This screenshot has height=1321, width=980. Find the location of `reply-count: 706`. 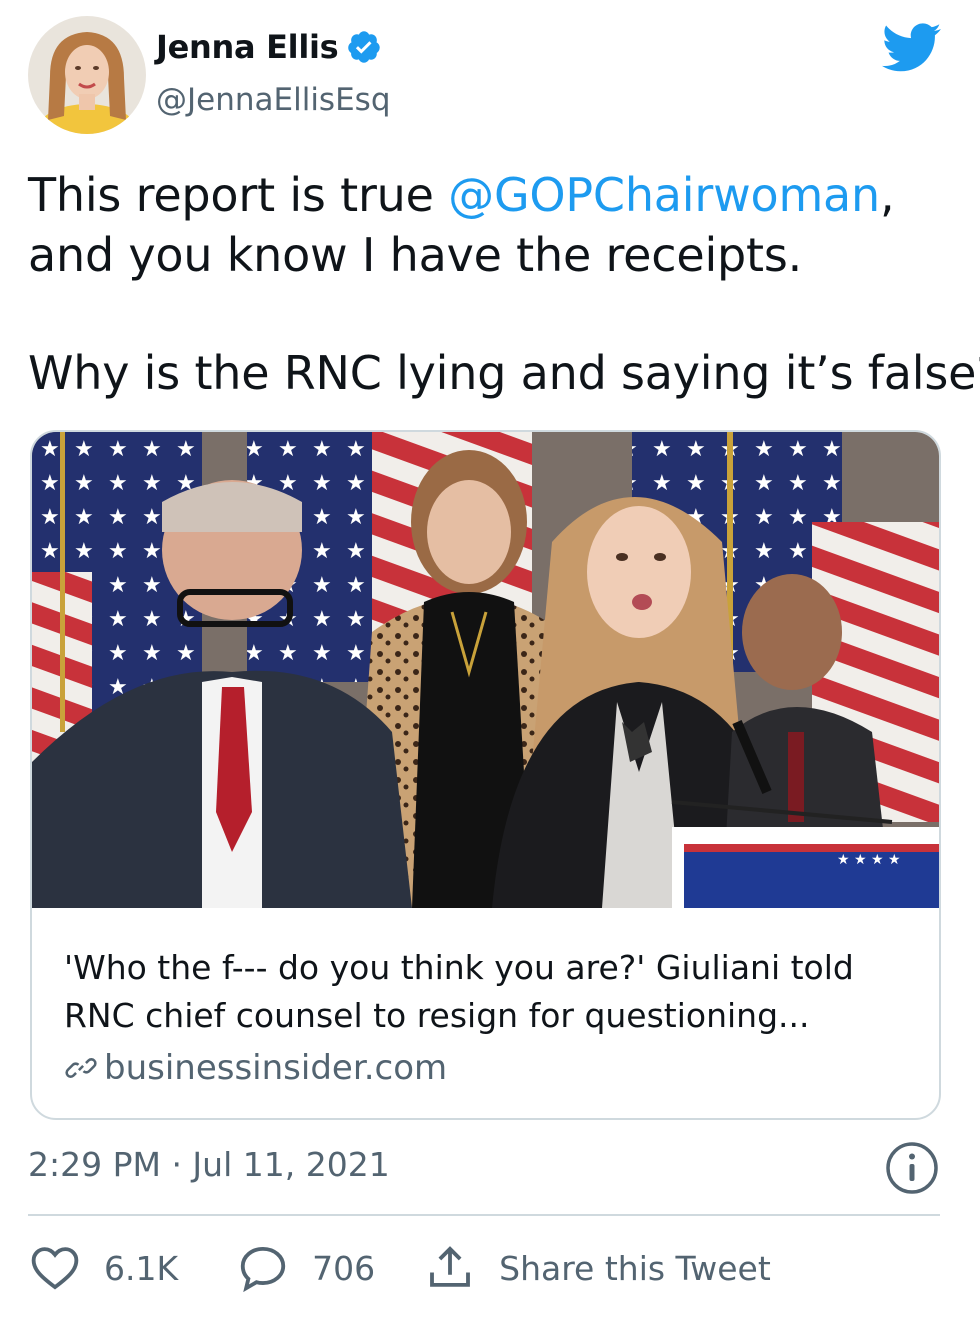

reply-count: 706 is located at coordinates (344, 1268).